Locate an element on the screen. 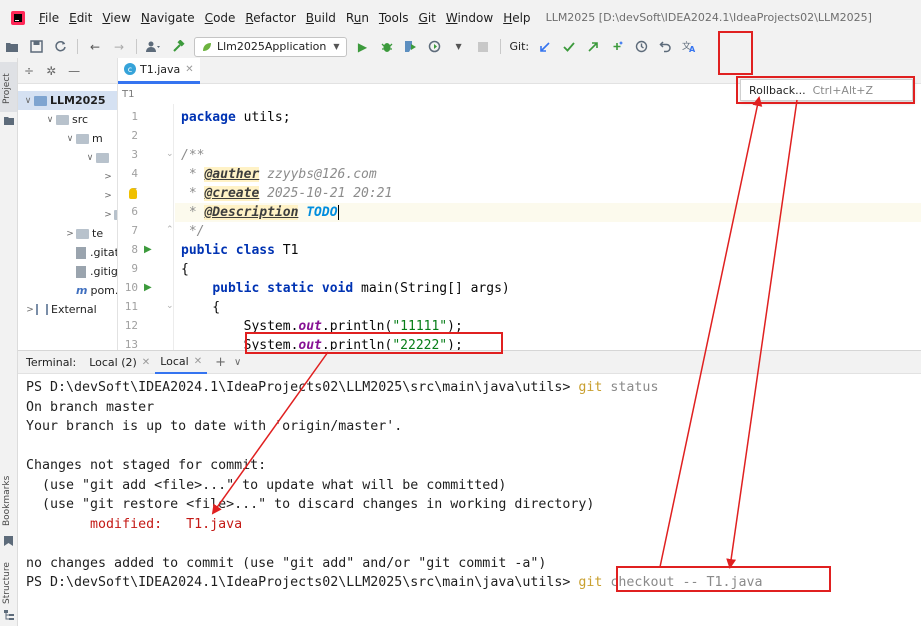 The width and height of the screenshot is (921, 626). menu-item-build: Build is located at coordinates (321, 18).